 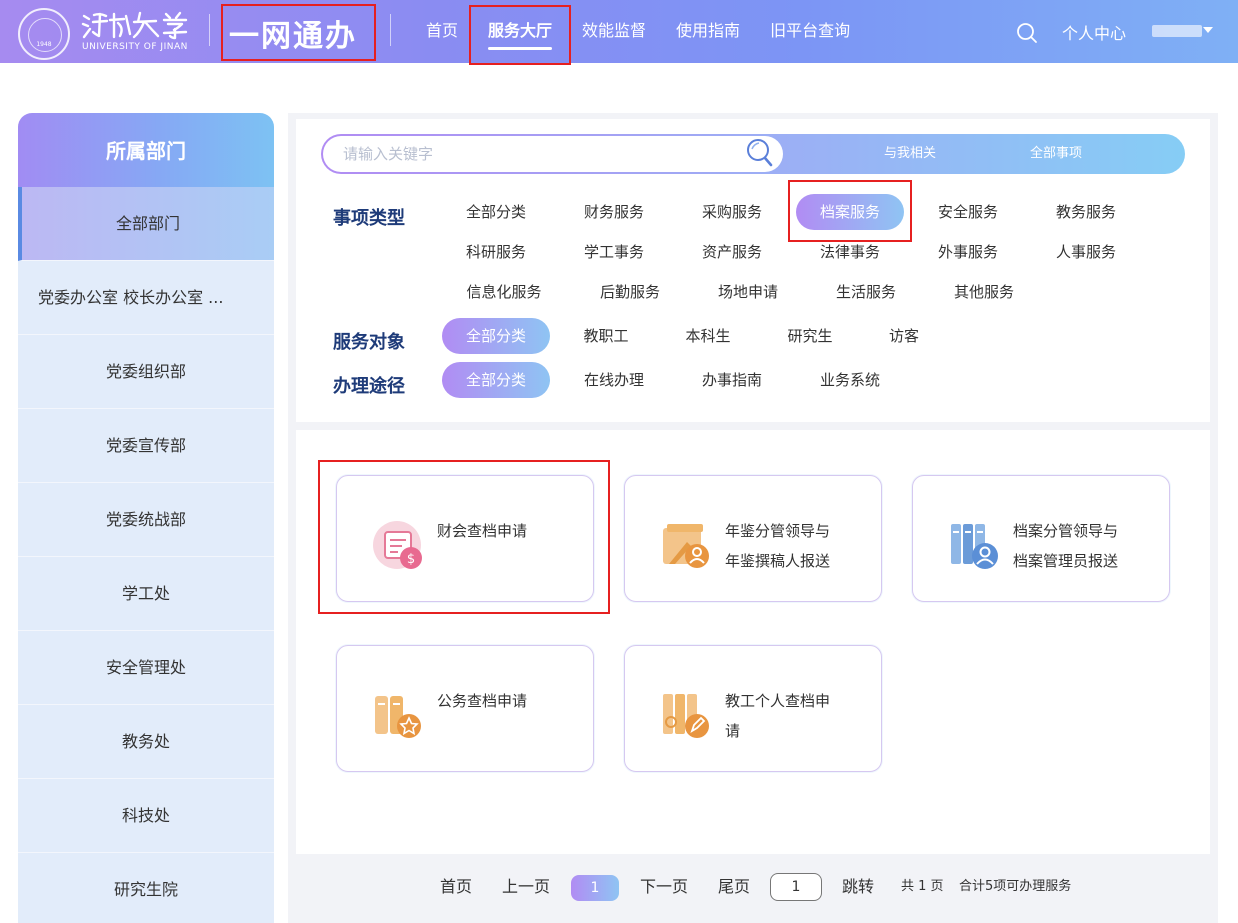 I want to click on channel-chip-online: 在线办理, so click(x=614, y=380).